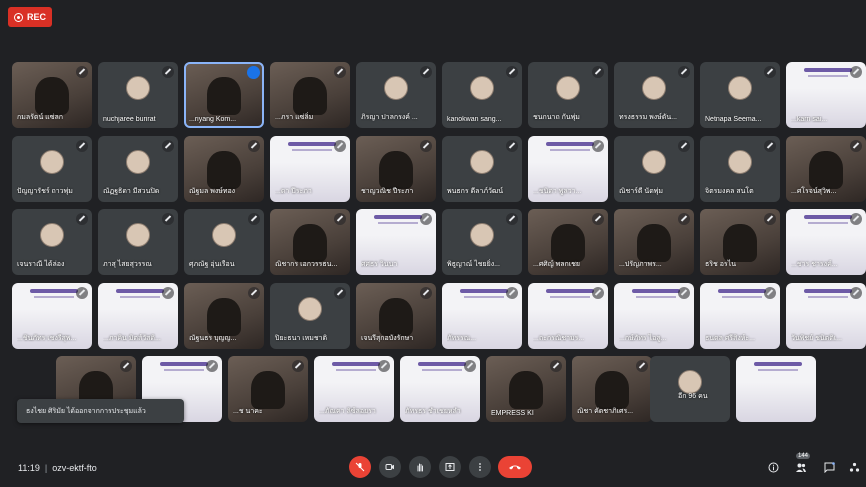 The image size is (866, 487). What do you see at coordinates (310, 95) in the screenshot?
I see `participant-tile: ...ภรา แซ่ลิ่ม` at bounding box center [310, 95].